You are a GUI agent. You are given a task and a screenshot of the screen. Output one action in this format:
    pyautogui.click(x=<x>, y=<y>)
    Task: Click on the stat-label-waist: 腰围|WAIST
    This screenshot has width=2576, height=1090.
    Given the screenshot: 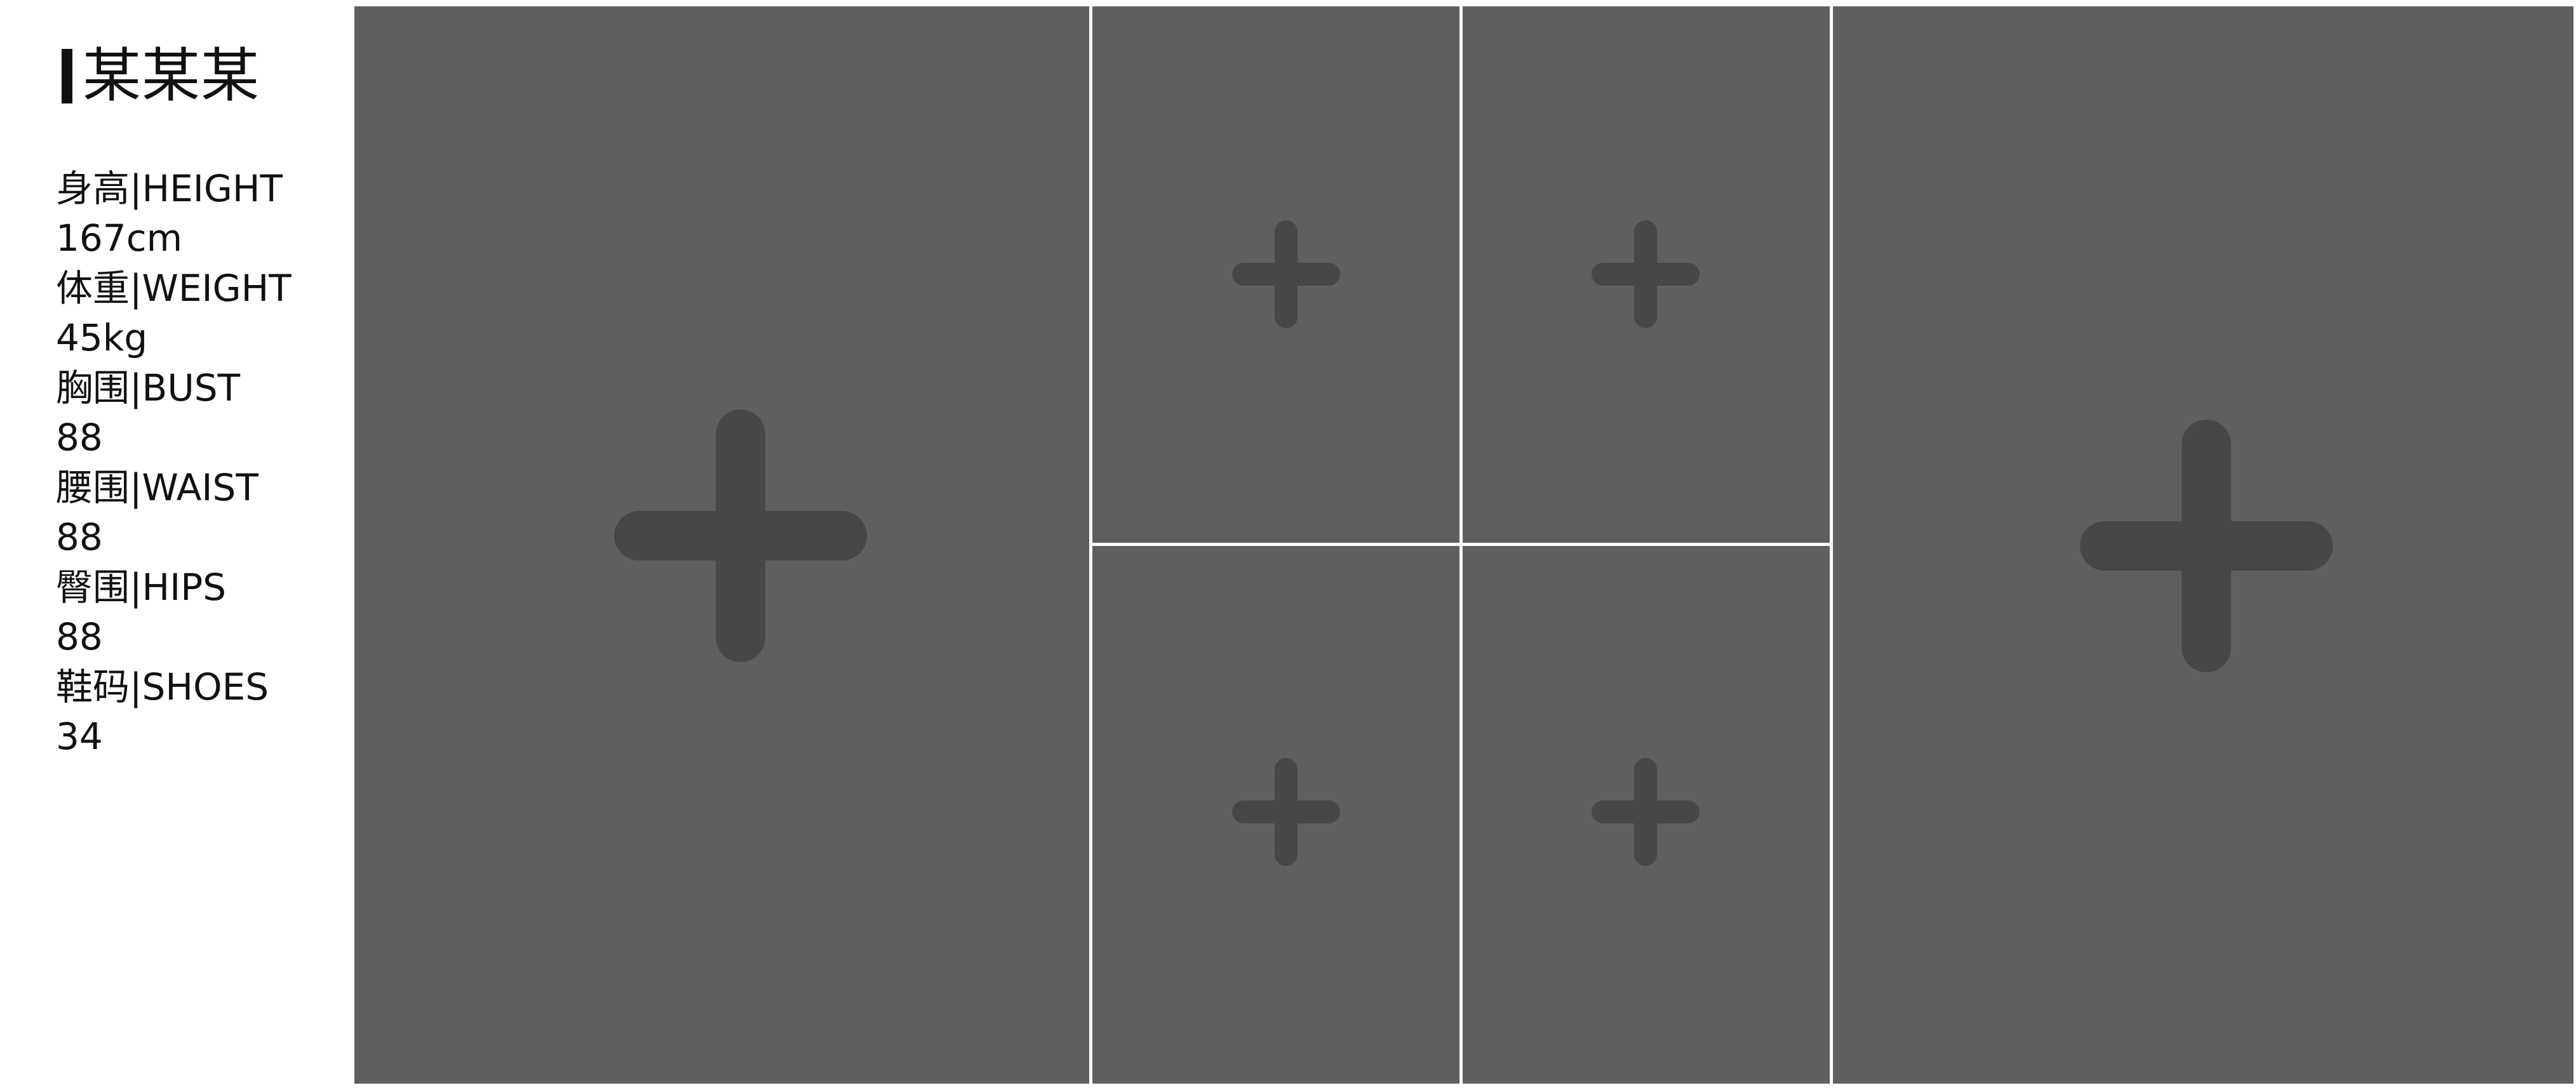 What is the action you would take?
    pyautogui.click(x=157, y=487)
    